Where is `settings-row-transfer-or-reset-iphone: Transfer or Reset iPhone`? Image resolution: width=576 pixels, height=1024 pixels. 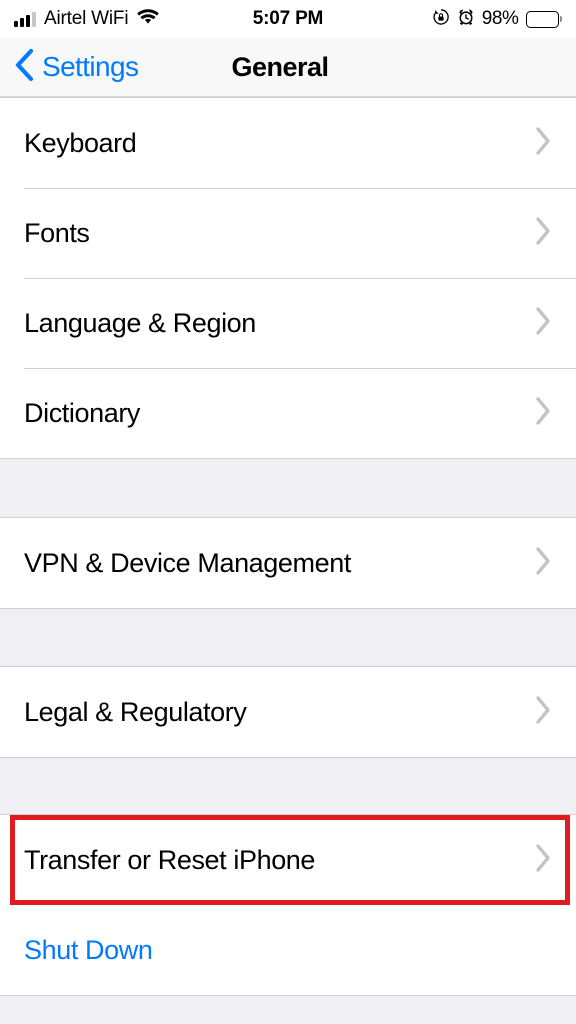 settings-row-transfer-or-reset-iphone: Transfer or Reset iPhone is located at coordinates (288, 860).